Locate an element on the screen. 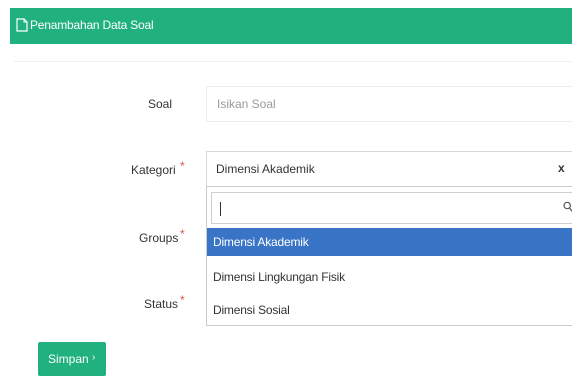  text-cursor is located at coordinates (220, 209).